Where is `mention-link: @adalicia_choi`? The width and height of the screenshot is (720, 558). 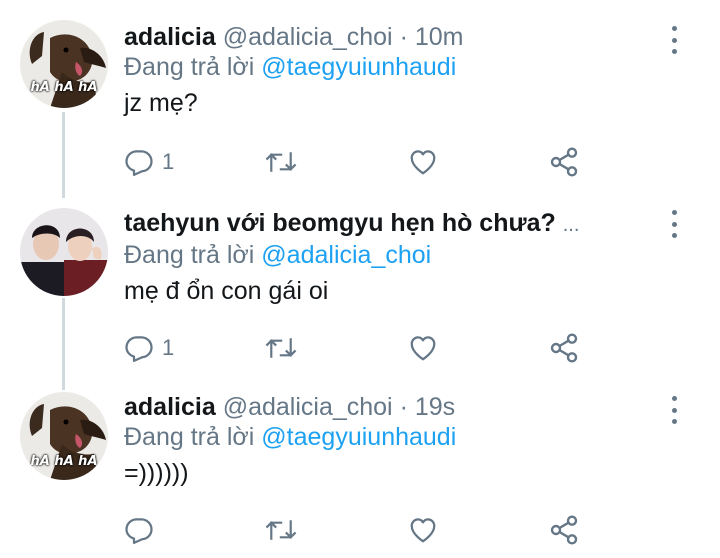
mention-link: @adalicia_choi is located at coordinates (346, 255).